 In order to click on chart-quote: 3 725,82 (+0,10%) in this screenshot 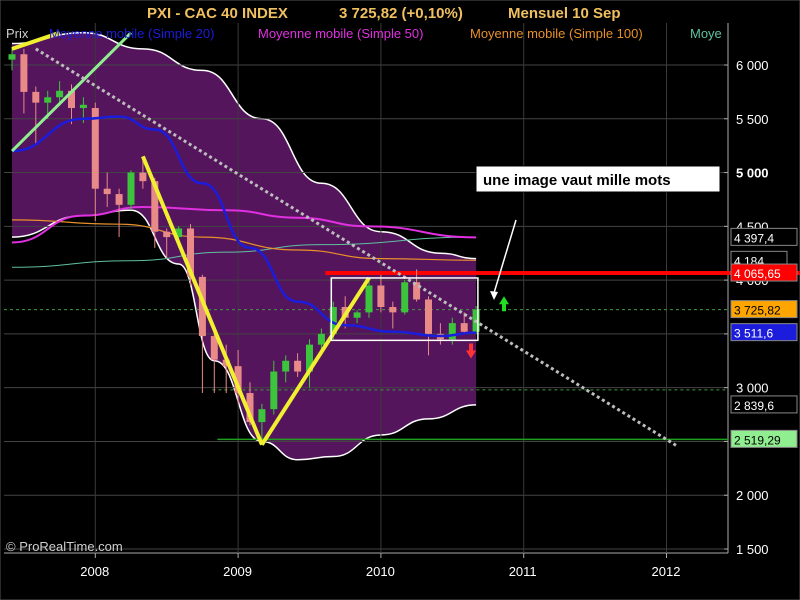, I will do `click(401, 13)`.